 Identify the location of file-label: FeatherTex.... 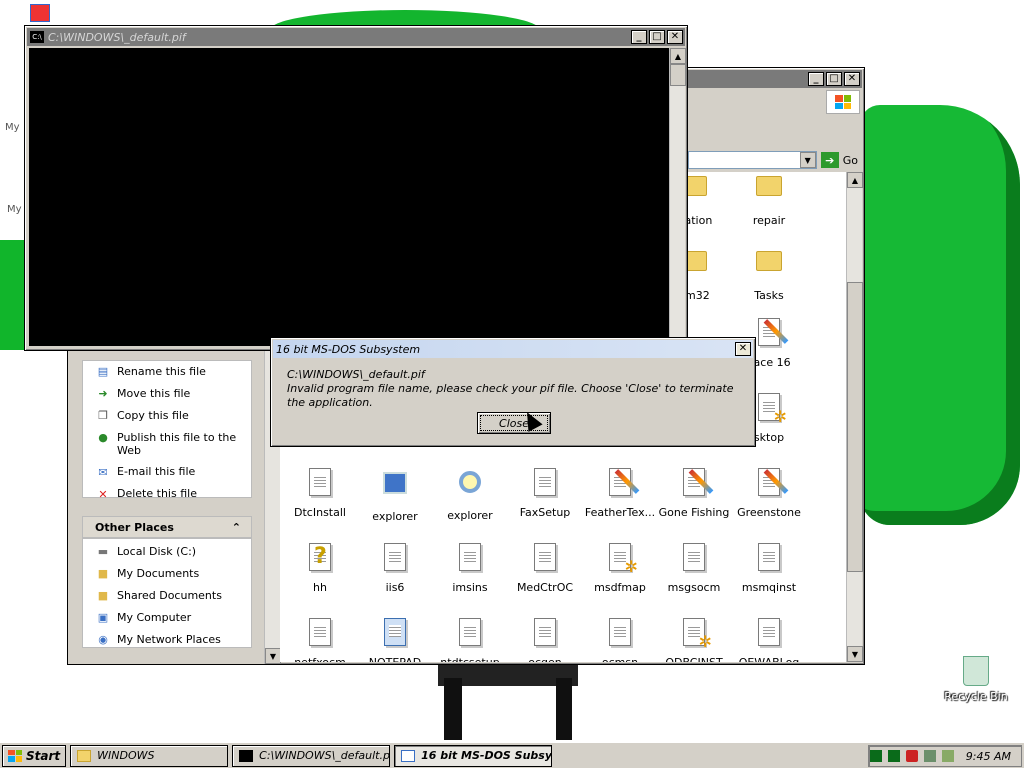
(620, 512).